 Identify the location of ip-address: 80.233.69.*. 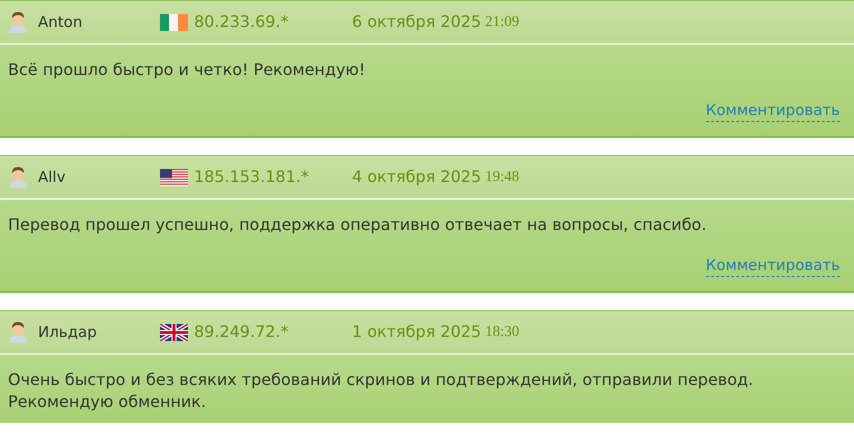
(242, 22).